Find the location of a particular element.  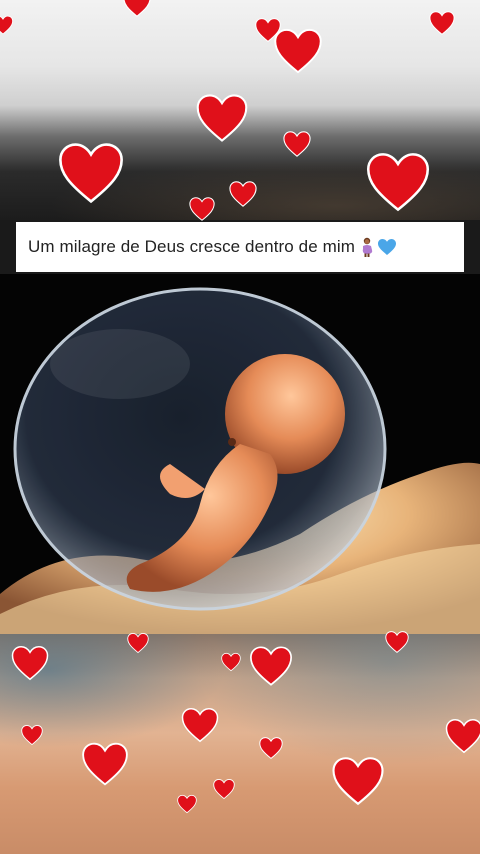

blue-heart-icon is located at coordinates (387, 247).